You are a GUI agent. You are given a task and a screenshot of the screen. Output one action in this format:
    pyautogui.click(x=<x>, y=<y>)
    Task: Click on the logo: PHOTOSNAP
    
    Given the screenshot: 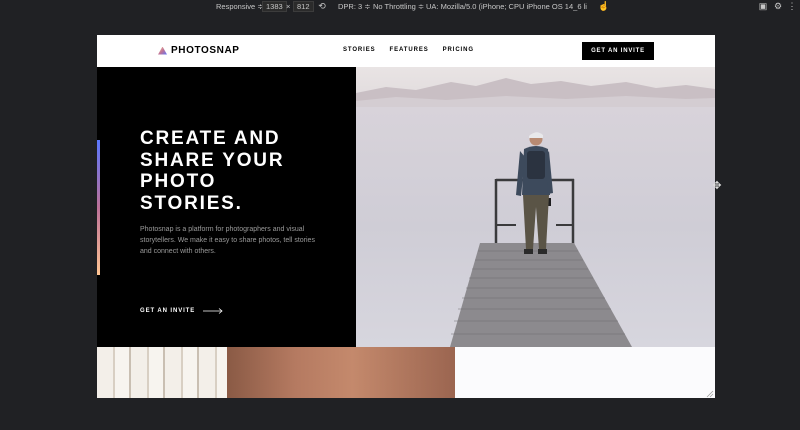 What is the action you would take?
    pyautogui.click(x=199, y=50)
    